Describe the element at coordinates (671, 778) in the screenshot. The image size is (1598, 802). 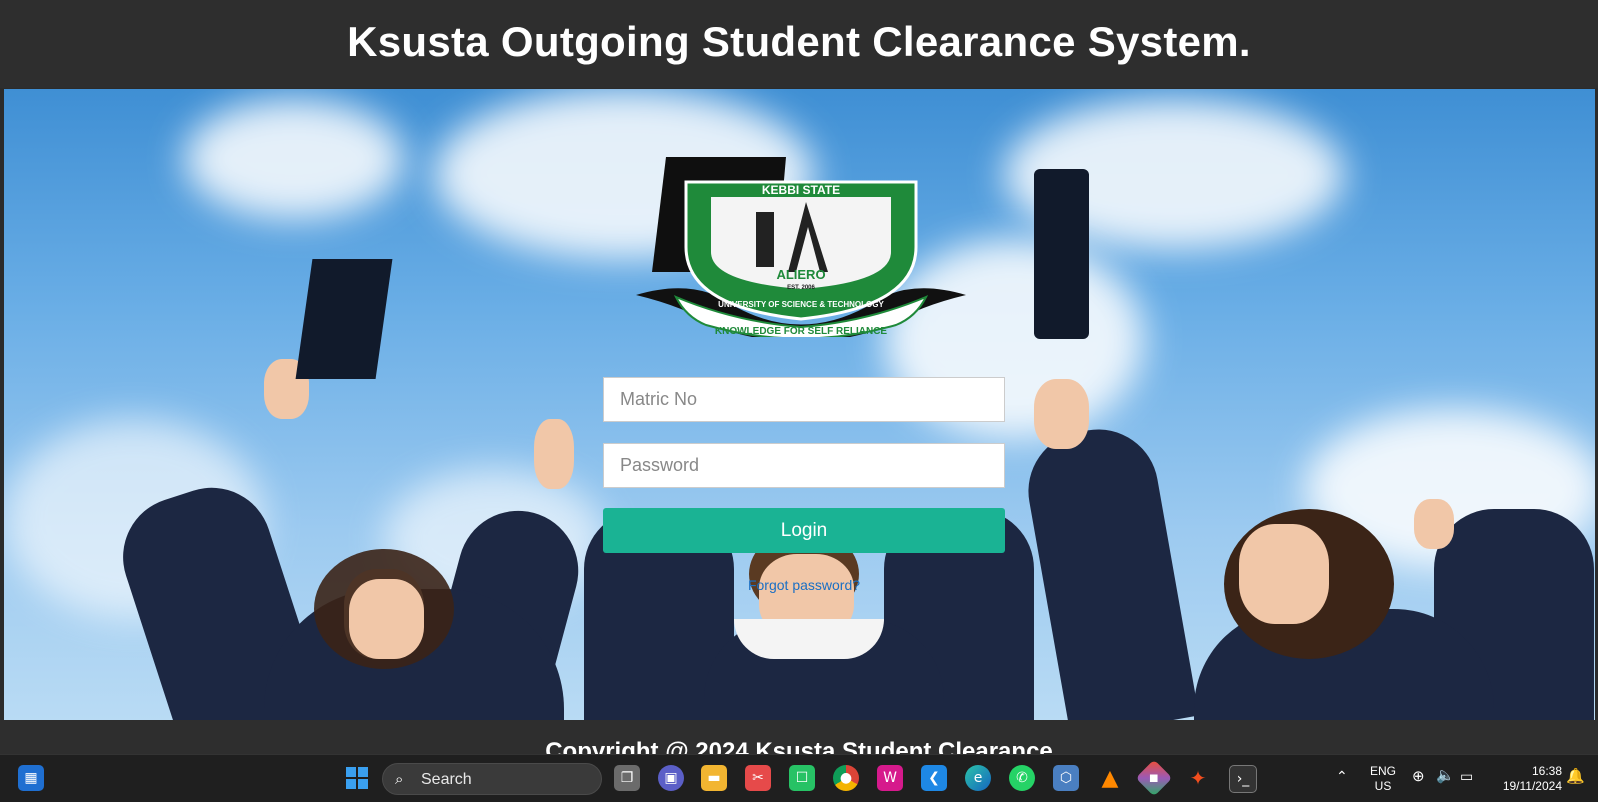
I see `teams-icon: ▣` at that location.